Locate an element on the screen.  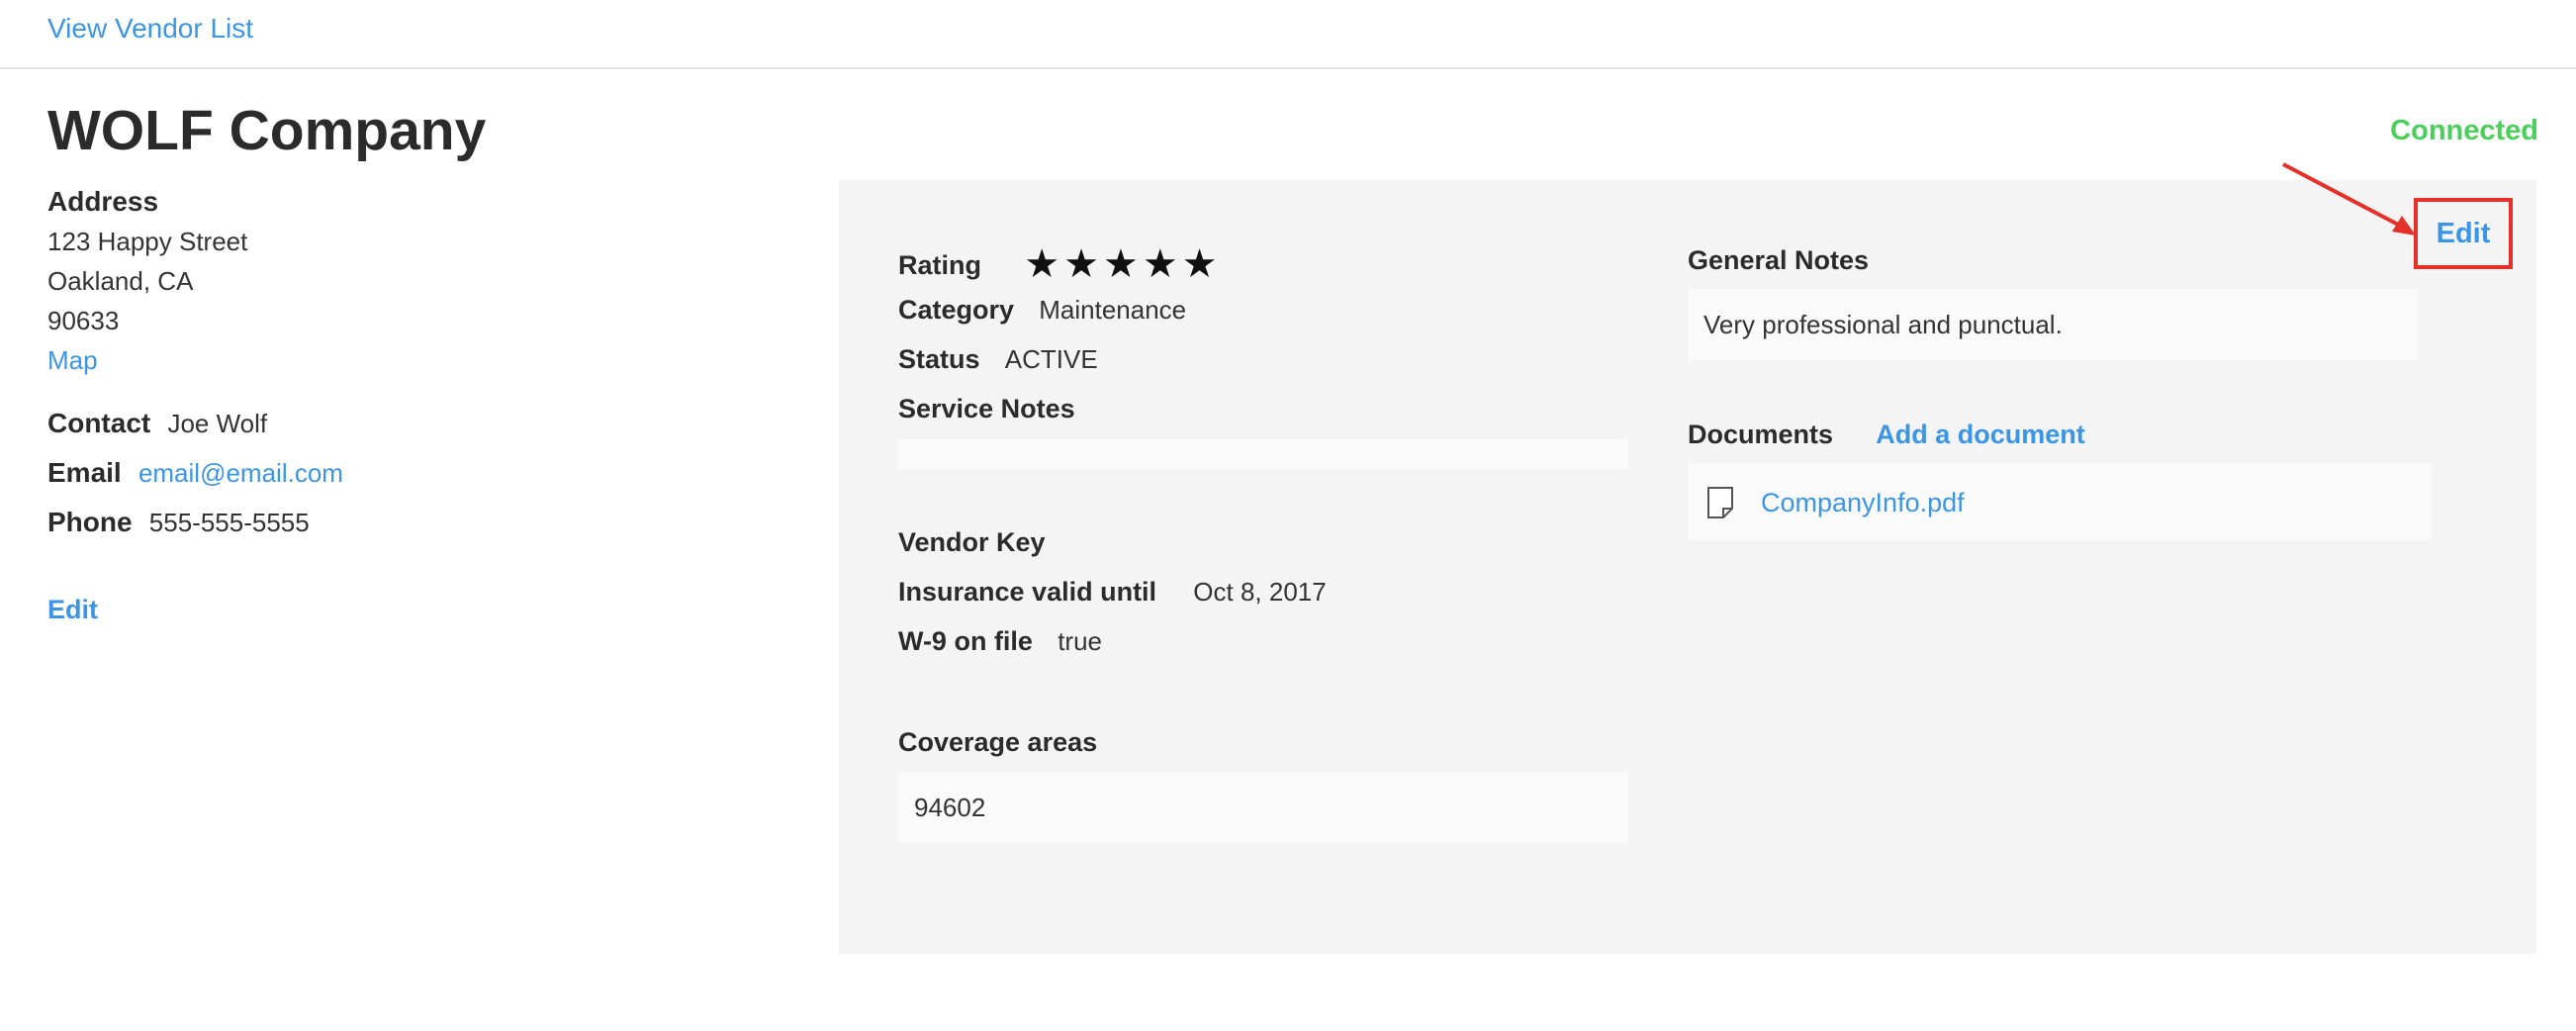
insurance-label: Insurance valid until is located at coordinates (1027, 592).